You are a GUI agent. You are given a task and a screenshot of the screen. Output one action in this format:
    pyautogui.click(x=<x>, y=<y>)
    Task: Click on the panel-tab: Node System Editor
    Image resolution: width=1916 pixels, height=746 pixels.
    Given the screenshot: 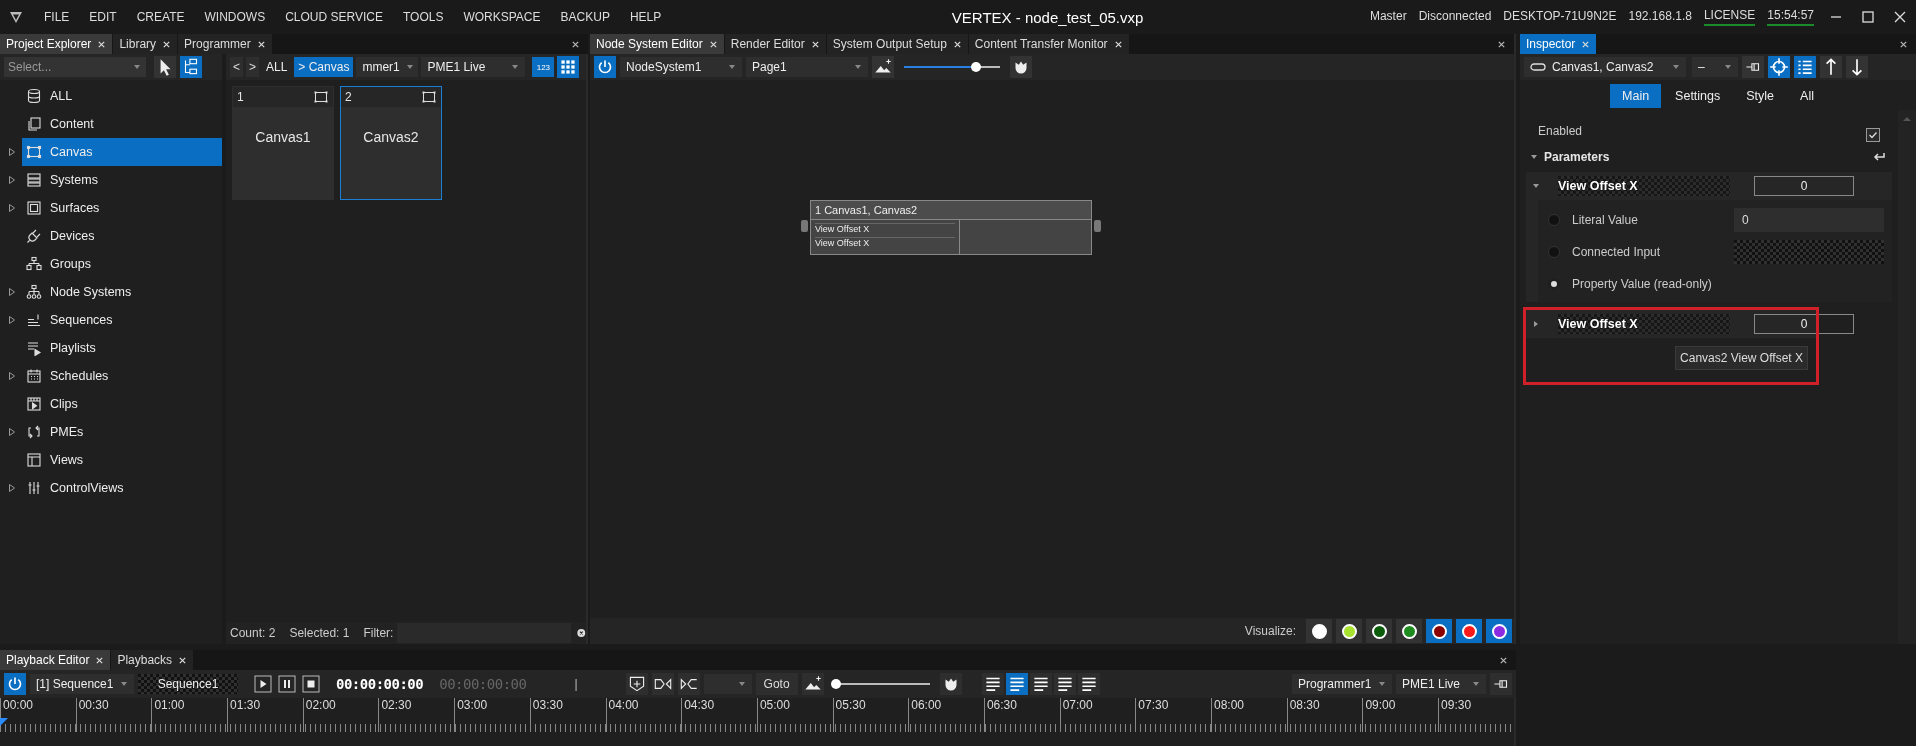 What is the action you would take?
    pyautogui.click(x=657, y=44)
    